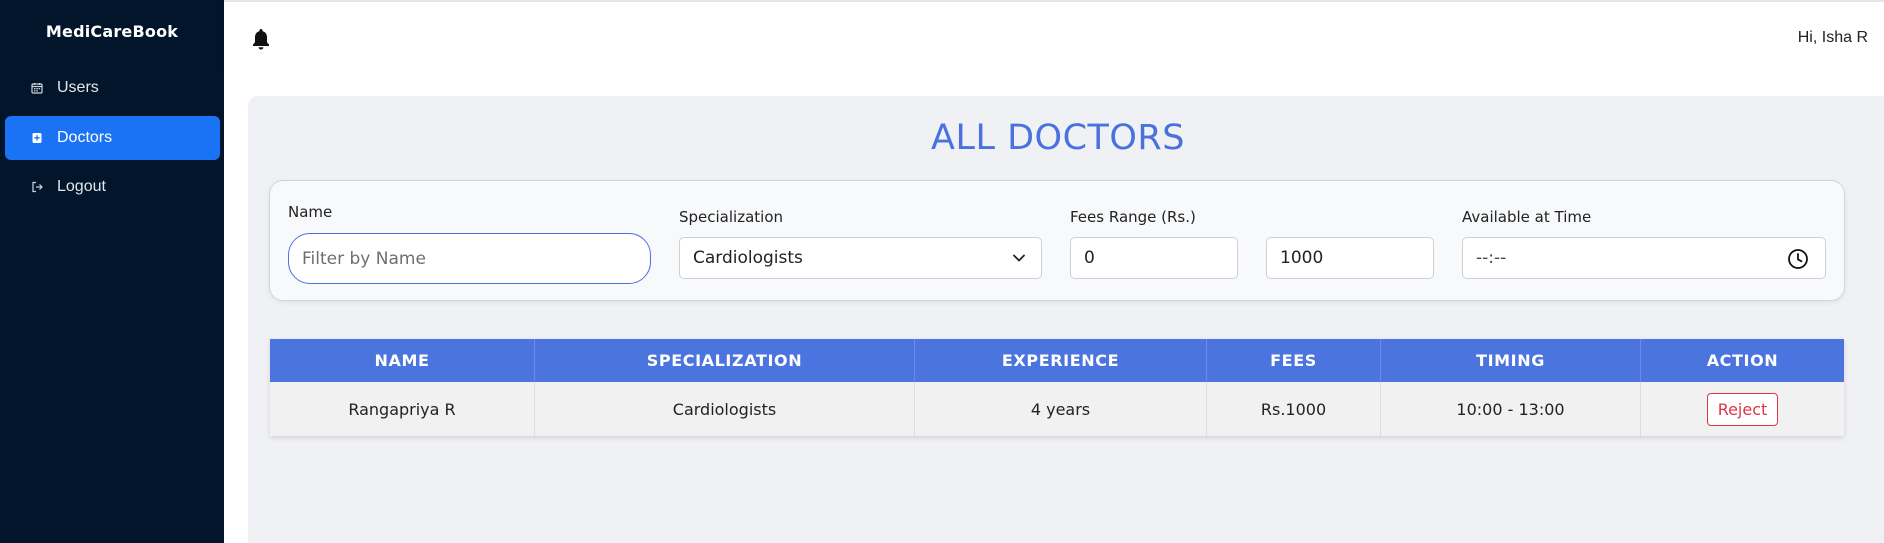 Image resolution: width=1884 pixels, height=543 pixels. I want to click on sidebar-item-doctors: Doctors, so click(112, 138).